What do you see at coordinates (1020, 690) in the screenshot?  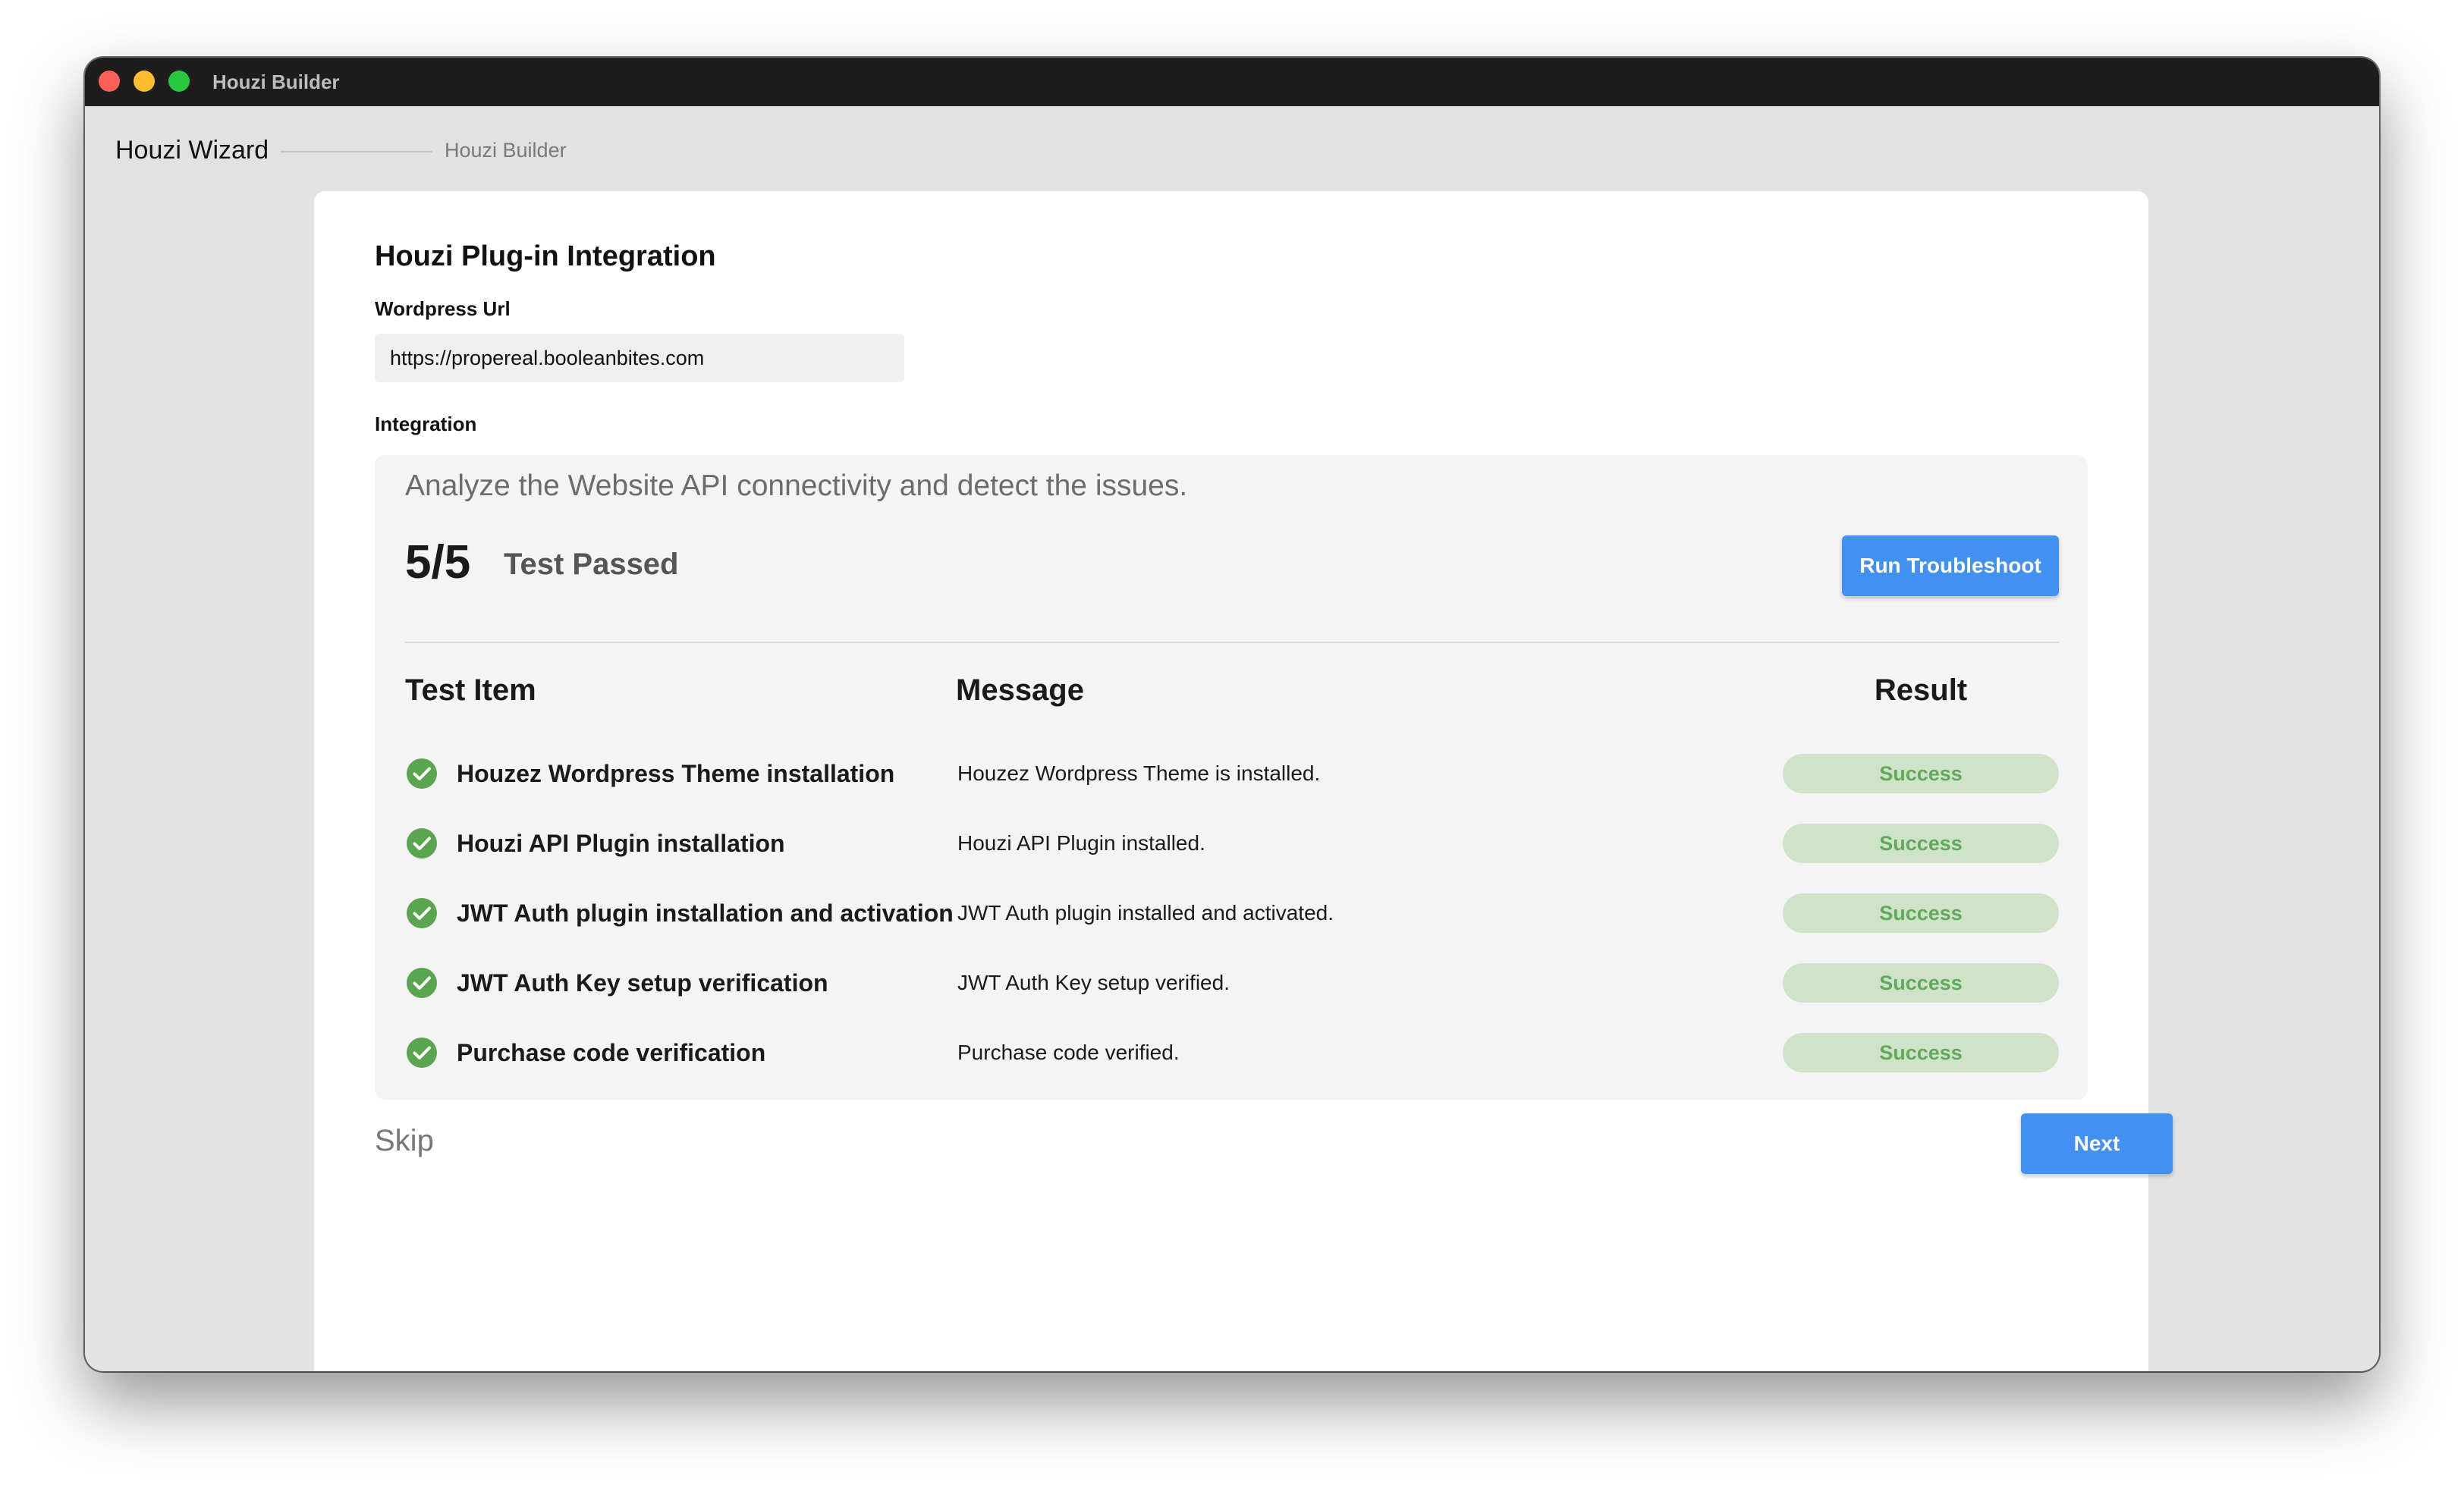 I see `column-header-message: Message` at bounding box center [1020, 690].